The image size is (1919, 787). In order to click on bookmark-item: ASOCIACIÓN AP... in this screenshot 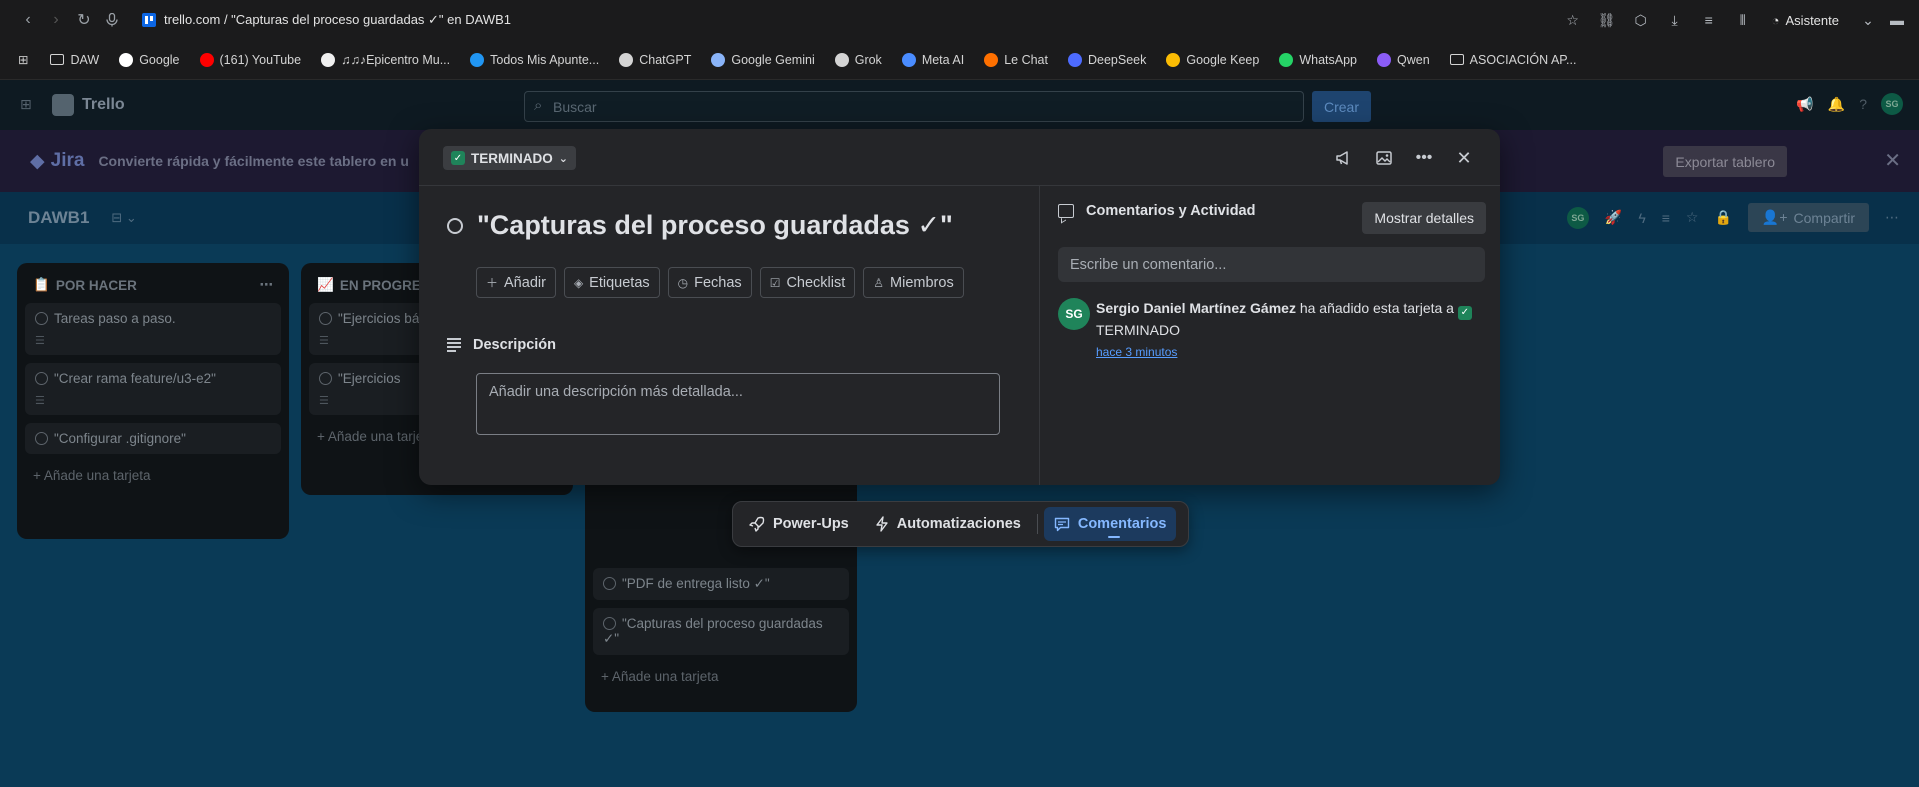, I will do `click(1513, 60)`.